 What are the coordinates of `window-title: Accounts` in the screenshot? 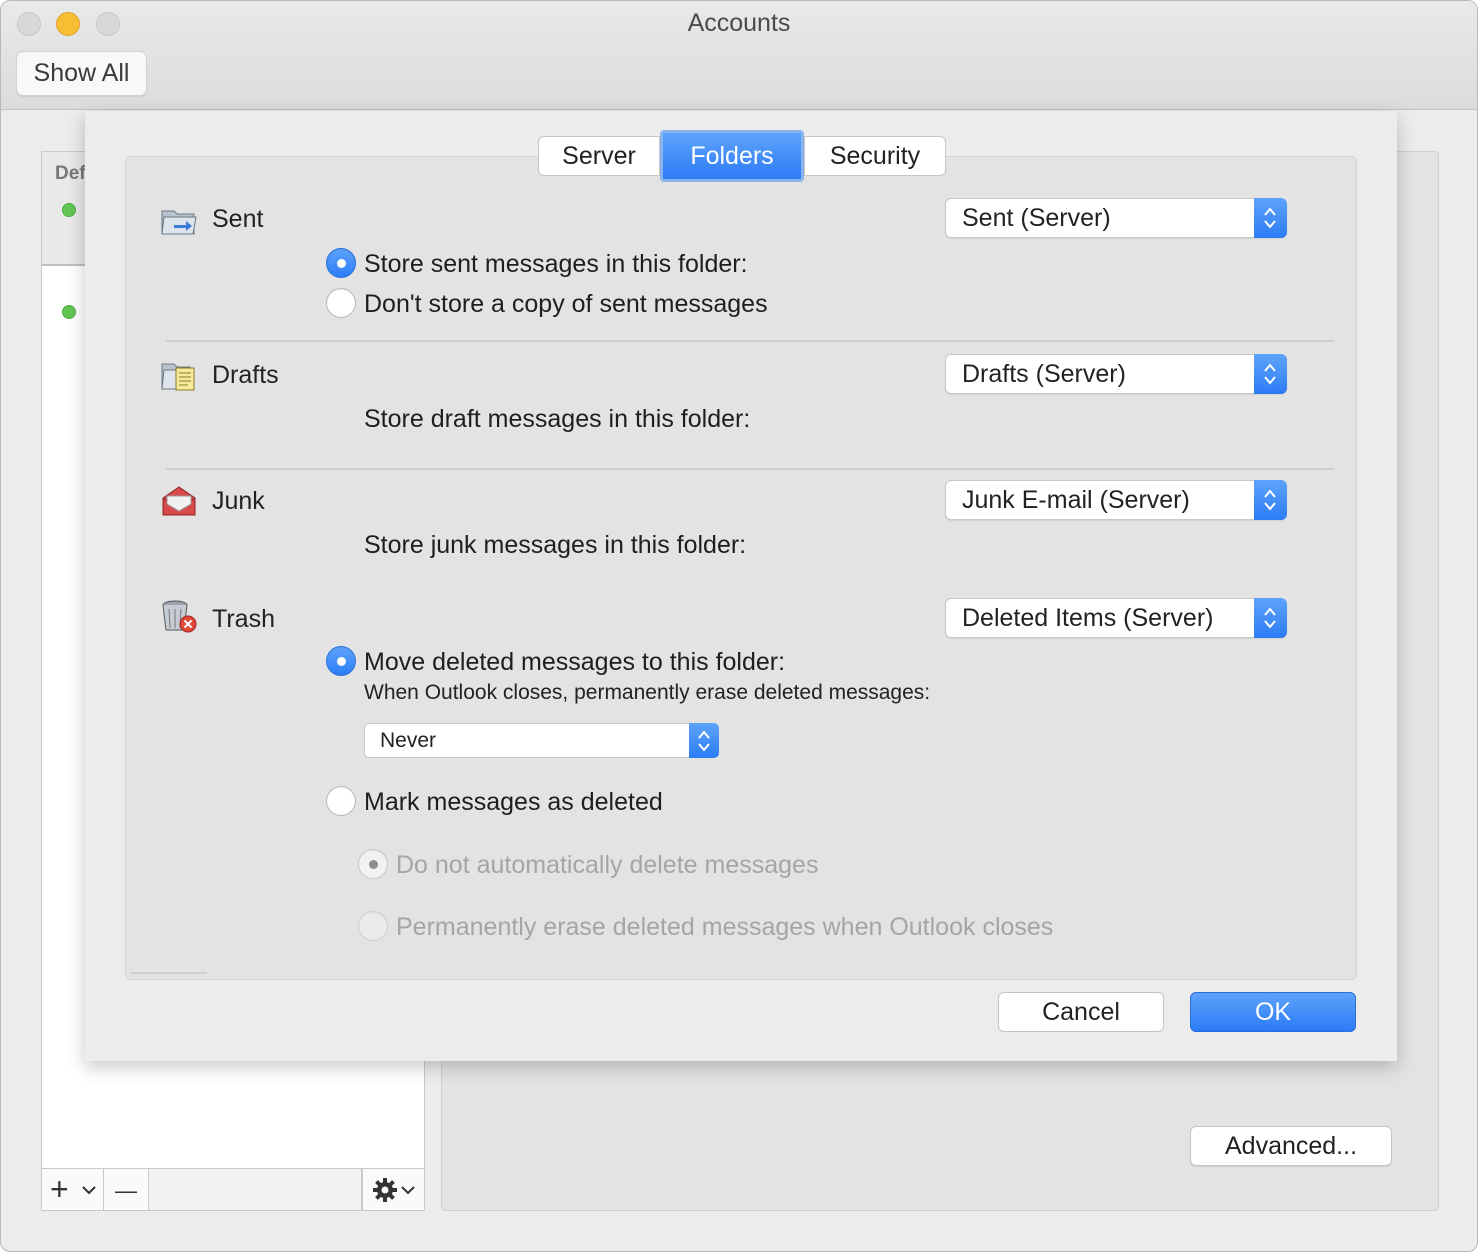 It's located at (739, 23).